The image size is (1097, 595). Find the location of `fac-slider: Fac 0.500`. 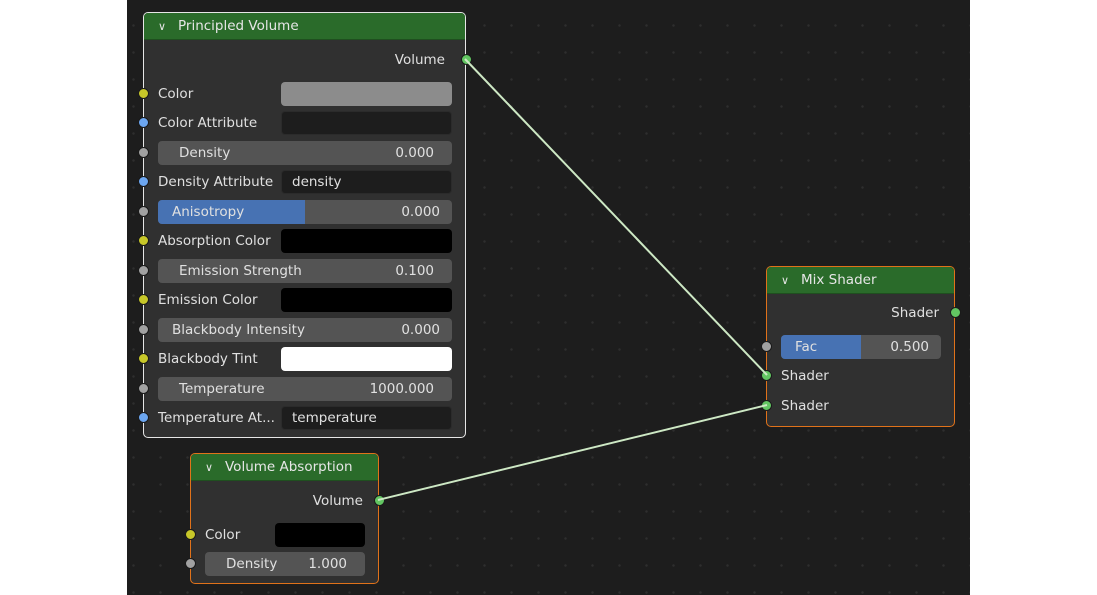

fac-slider: Fac 0.500 is located at coordinates (861, 347).